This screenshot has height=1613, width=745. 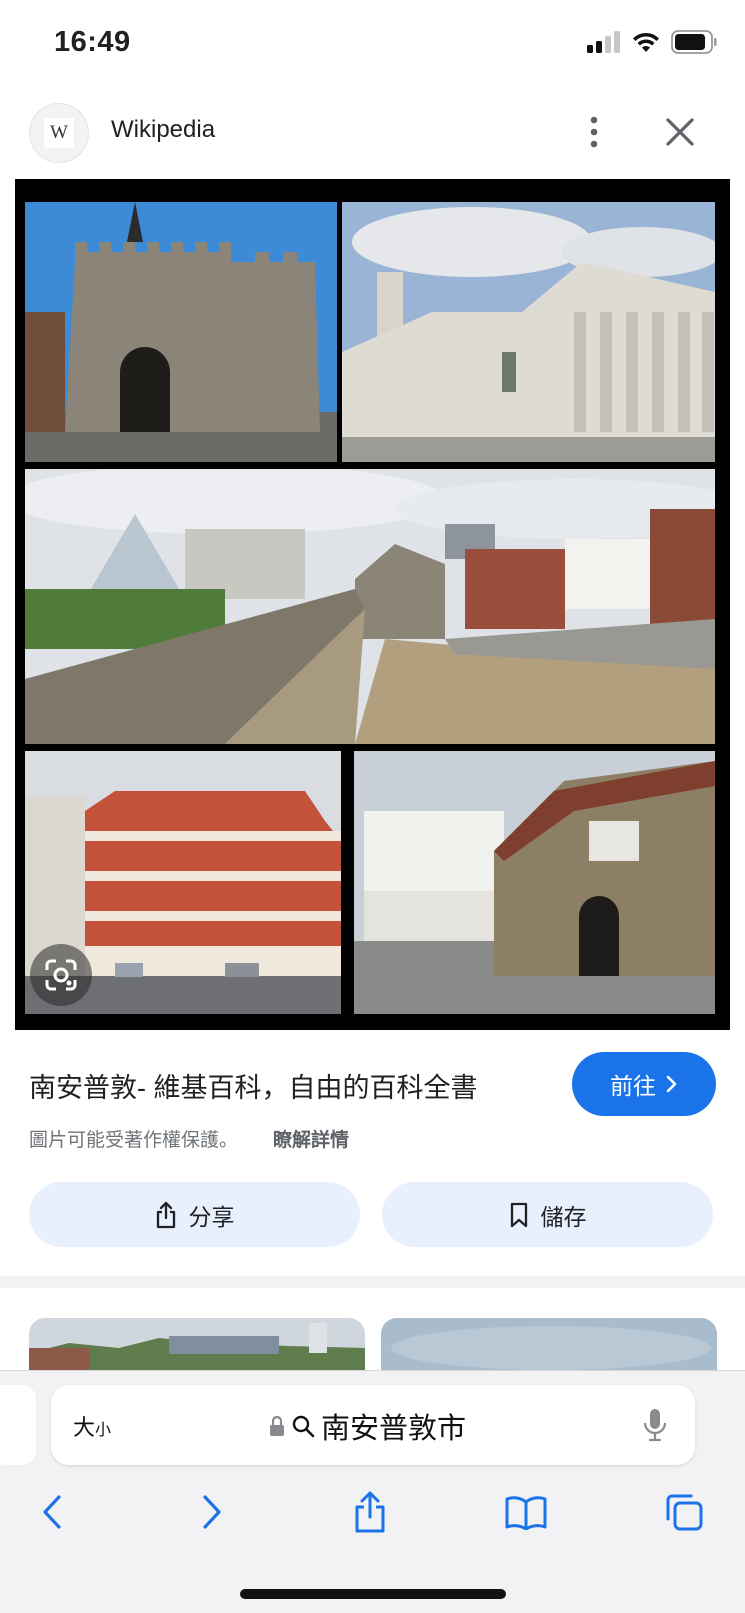 What do you see at coordinates (372, 1282) in the screenshot?
I see `section-divider` at bounding box center [372, 1282].